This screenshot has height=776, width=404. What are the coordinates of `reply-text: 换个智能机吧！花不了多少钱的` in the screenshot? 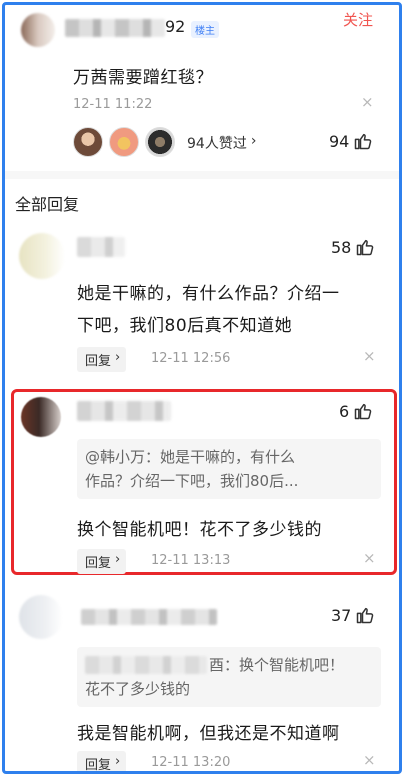 It's located at (199, 530).